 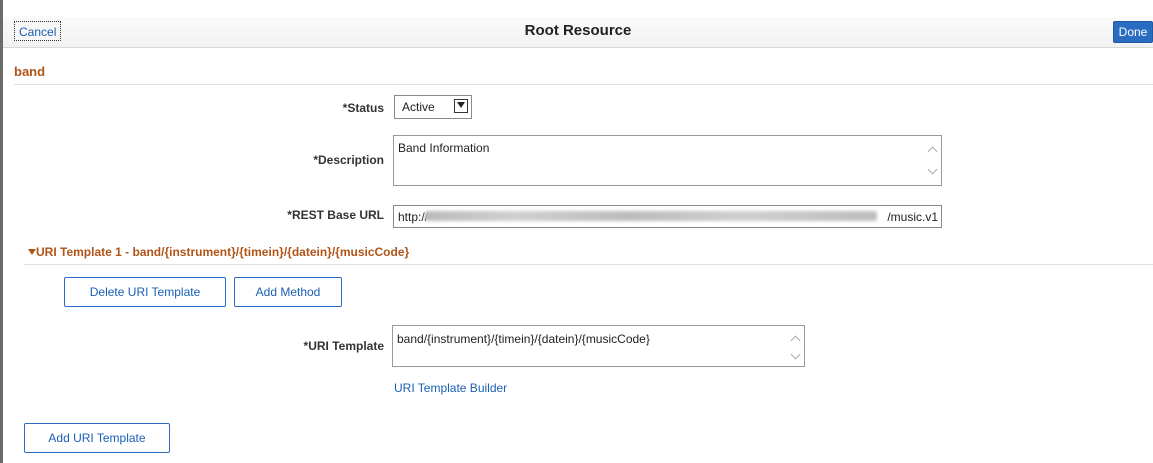 I want to click on add-method-button: Add Method, so click(x=288, y=292).